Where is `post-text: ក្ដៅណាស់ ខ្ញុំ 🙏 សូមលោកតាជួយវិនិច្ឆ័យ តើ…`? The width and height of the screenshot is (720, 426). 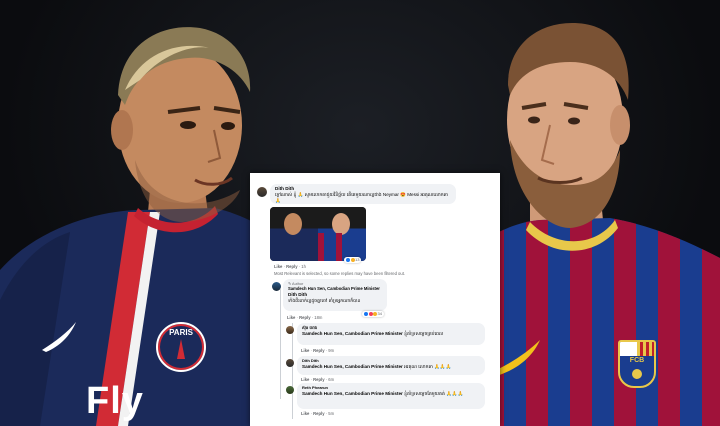
post-text: ក្ដៅណាស់ ខ្ញុំ 🙏 សូមលោកតាជួយវិនិច្ឆ័យ តើ… is located at coordinates (361, 197).